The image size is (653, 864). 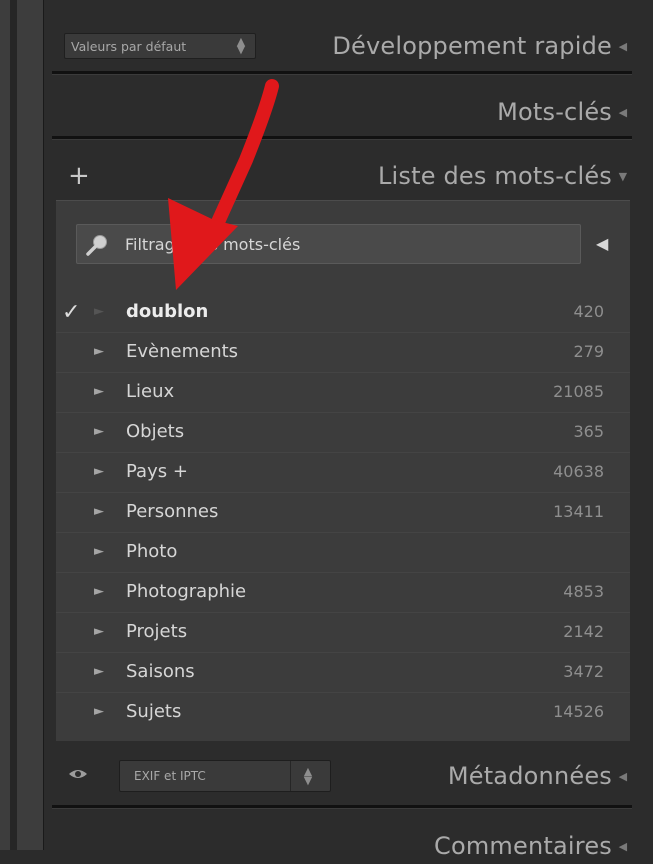 What do you see at coordinates (343, 632) in the screenshot?
I see `keyword-row: ► Projets 2142` at bounding box center [343, 632].